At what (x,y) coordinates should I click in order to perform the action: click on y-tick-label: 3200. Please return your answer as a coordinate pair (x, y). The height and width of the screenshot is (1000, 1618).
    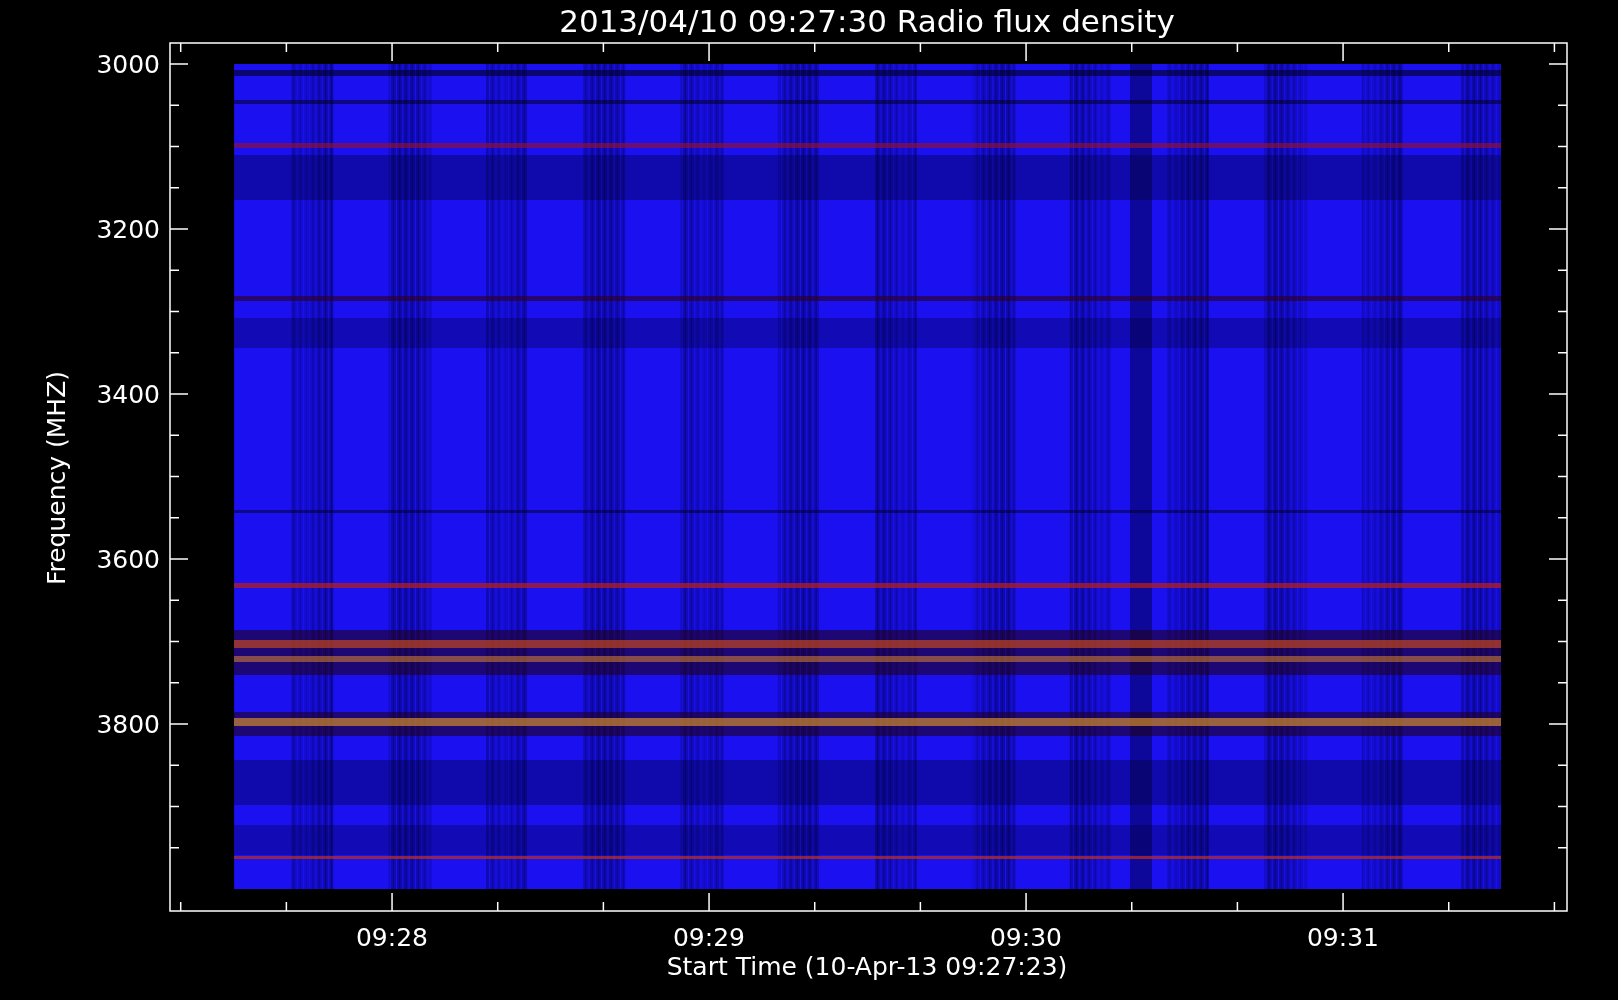
    Looking at the image, I should click on (128, 229).